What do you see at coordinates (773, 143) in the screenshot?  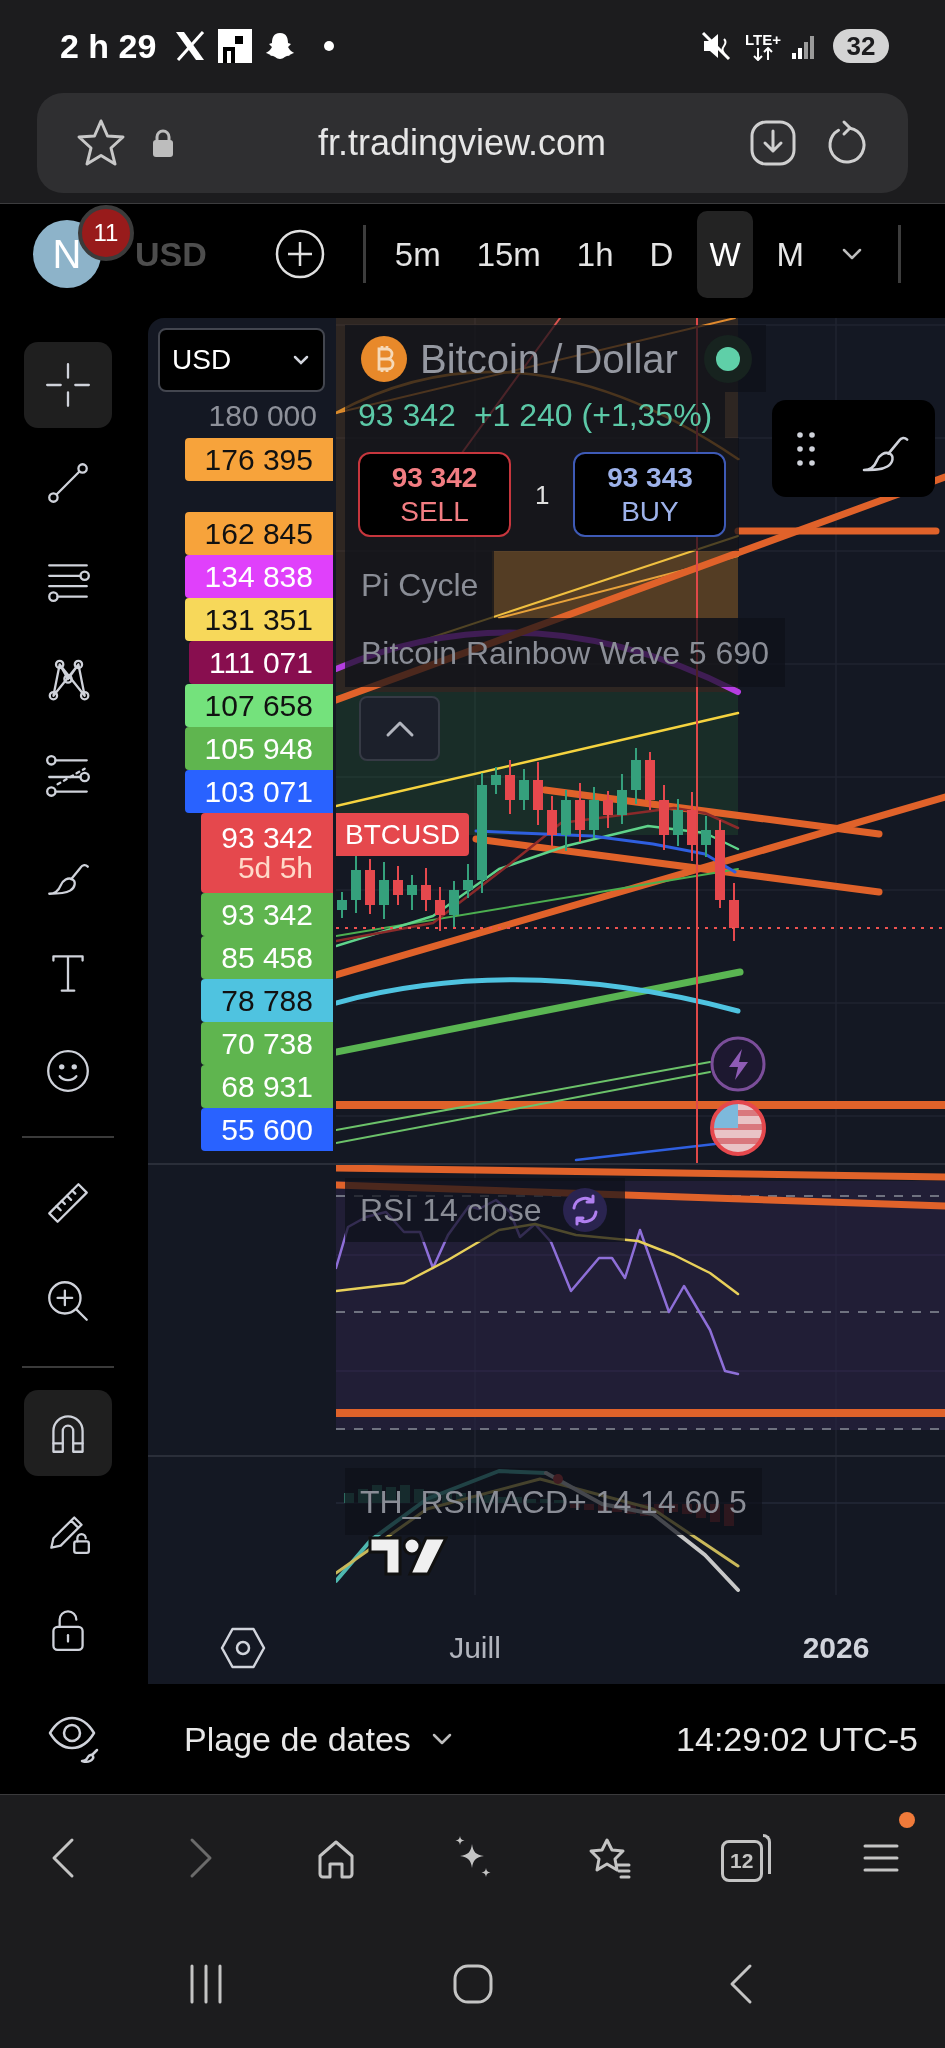 I see `download-icon` at bounding box center [773, 143].